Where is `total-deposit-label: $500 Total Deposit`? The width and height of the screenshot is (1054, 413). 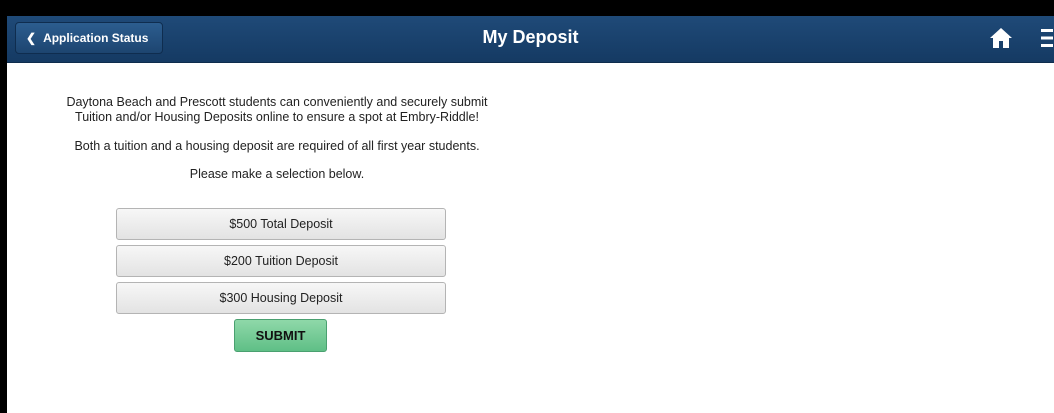
total-deposit-label: $500 Total Deposit is located at coordinates (281, 224).